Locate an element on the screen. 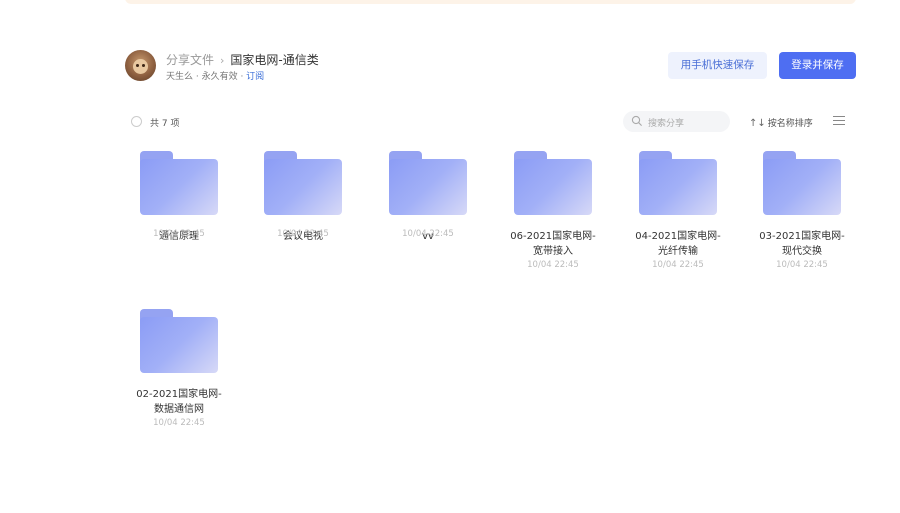  folder-name: 04-2021国家电网- 光纤传输 is located at coordinates (678, 244).